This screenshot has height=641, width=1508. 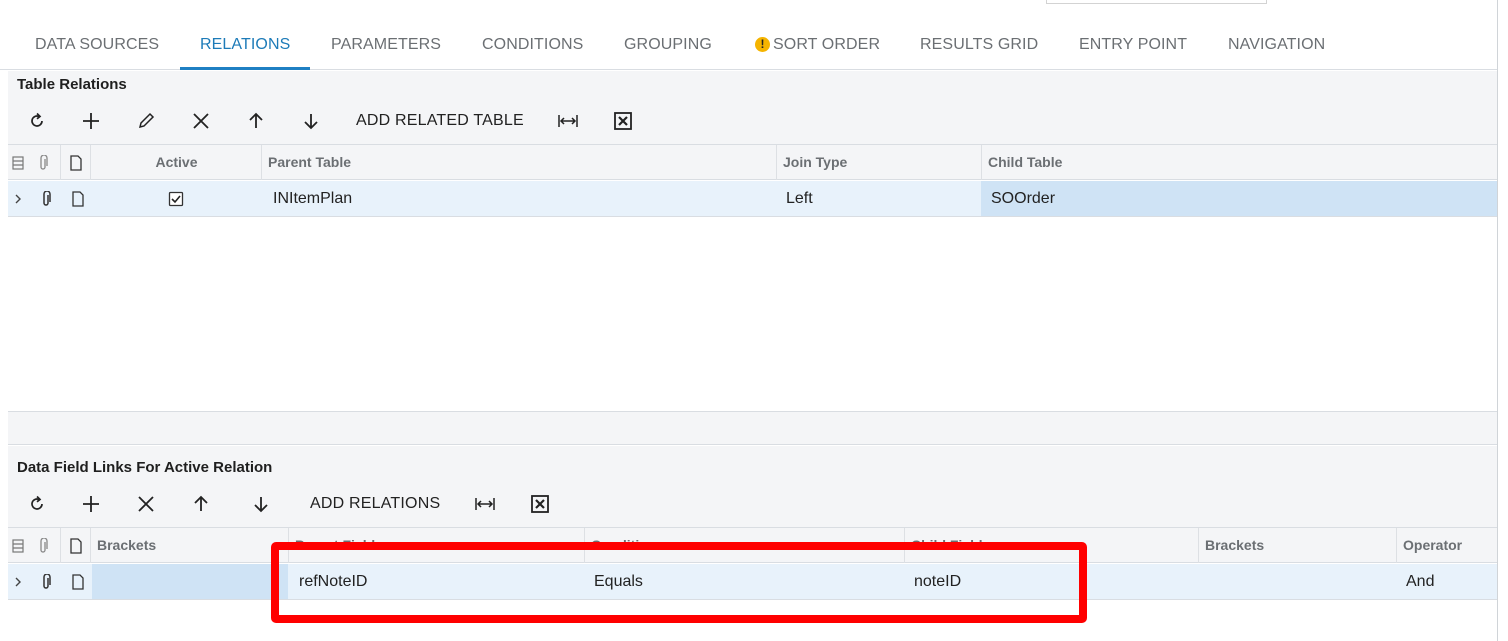 I want to click on active-tab-indicator, so click(x=245, y=68).